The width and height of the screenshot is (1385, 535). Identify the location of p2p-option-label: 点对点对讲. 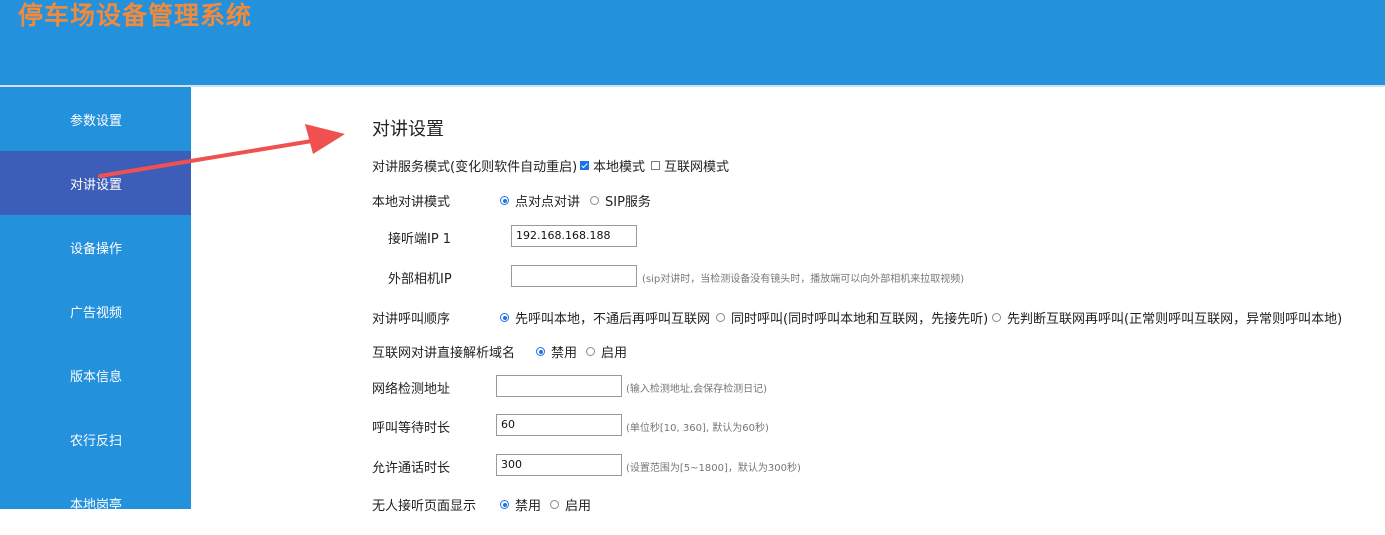
(548, 202).